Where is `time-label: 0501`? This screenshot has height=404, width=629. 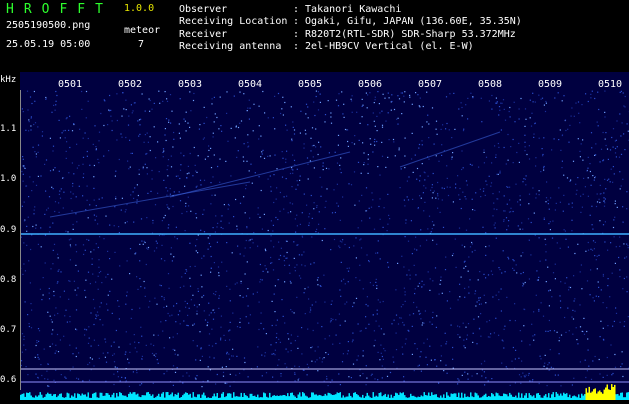
time-label: 0501 is located at coordinates (70, 84).